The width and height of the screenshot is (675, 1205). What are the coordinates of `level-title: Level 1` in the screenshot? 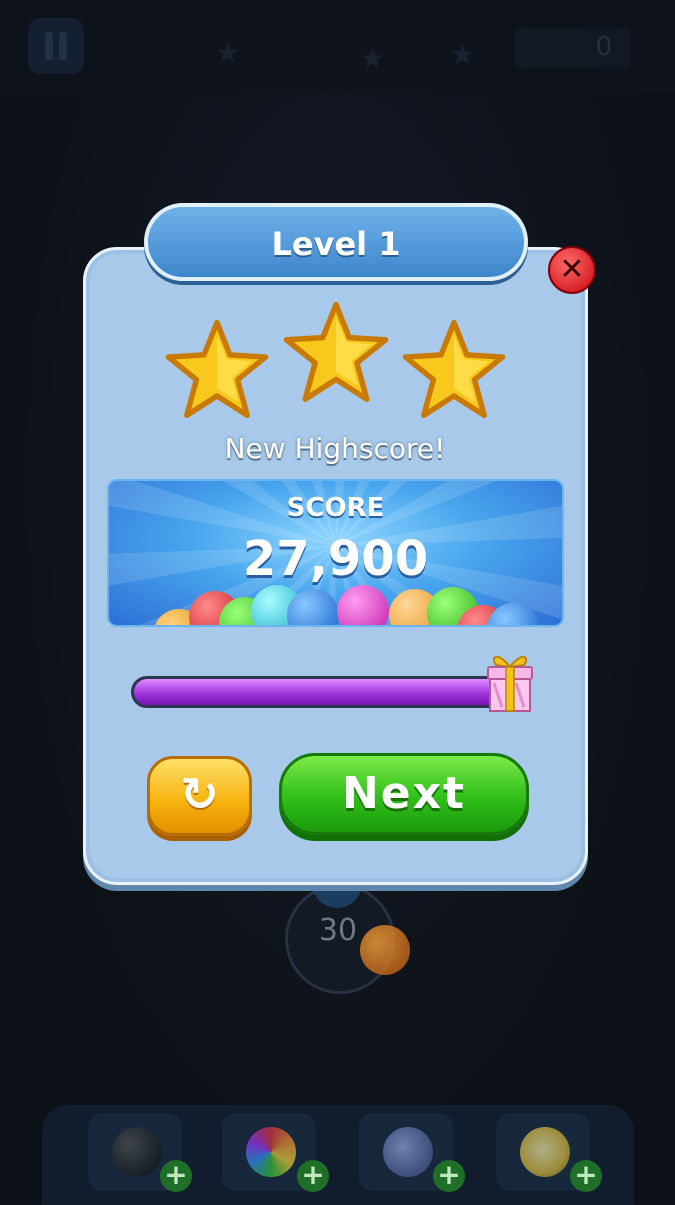 It's located at (336, 244).